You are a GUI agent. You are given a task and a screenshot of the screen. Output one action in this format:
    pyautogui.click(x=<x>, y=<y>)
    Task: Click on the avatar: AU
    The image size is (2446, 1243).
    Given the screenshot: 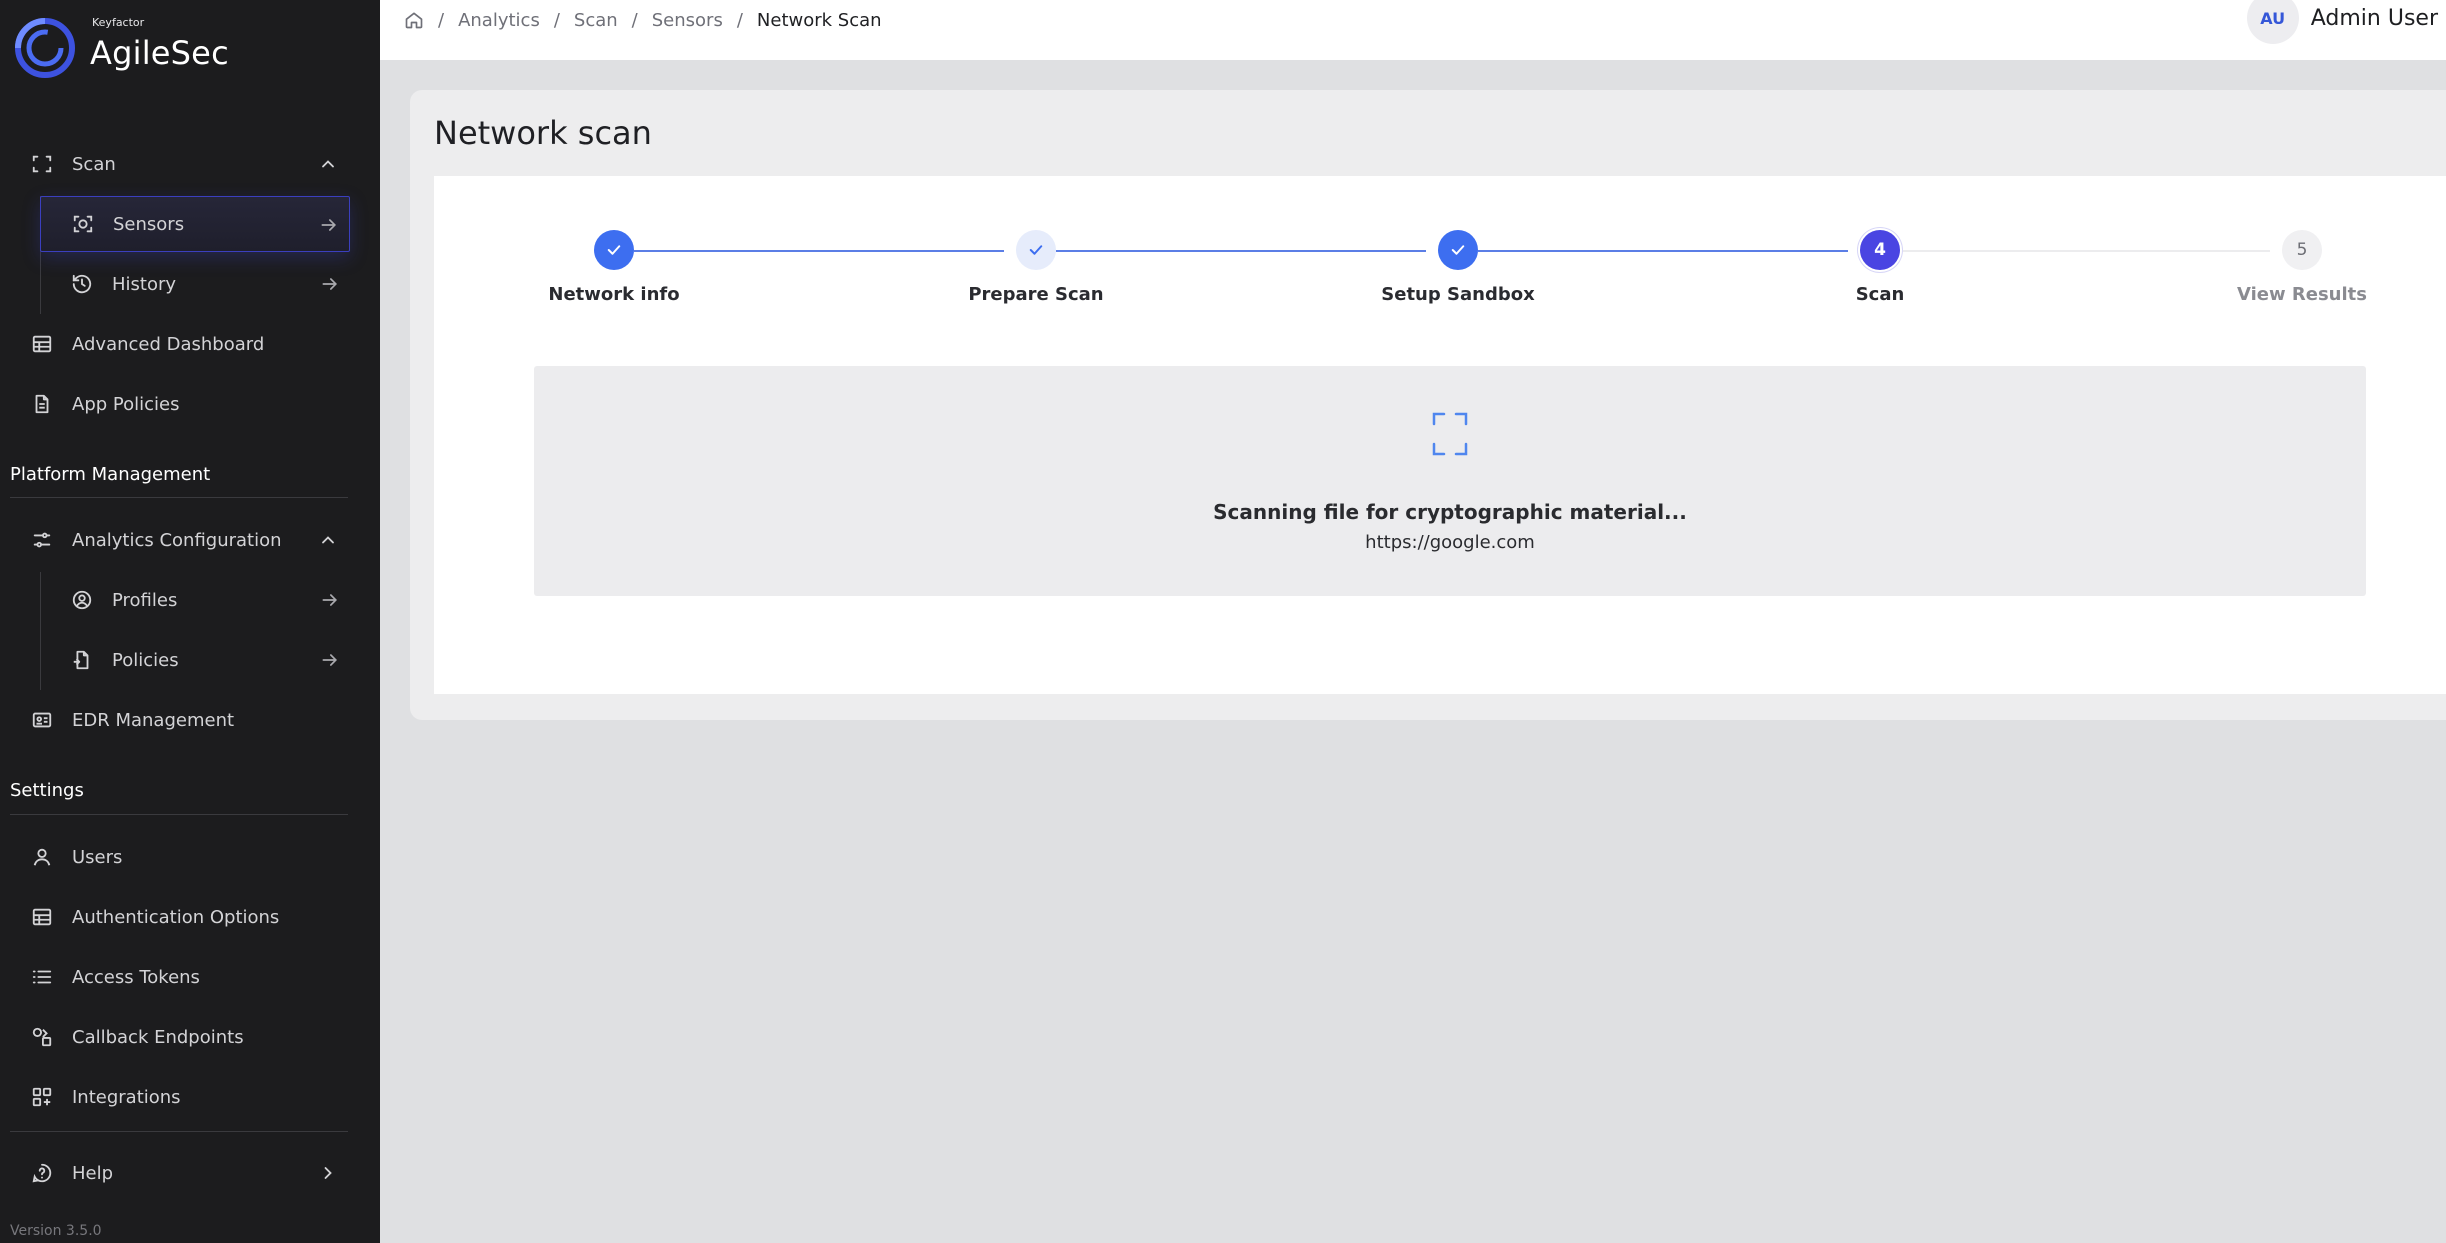 What is the action you would take?
    pyautogui.click(x=2272, y=22)
    